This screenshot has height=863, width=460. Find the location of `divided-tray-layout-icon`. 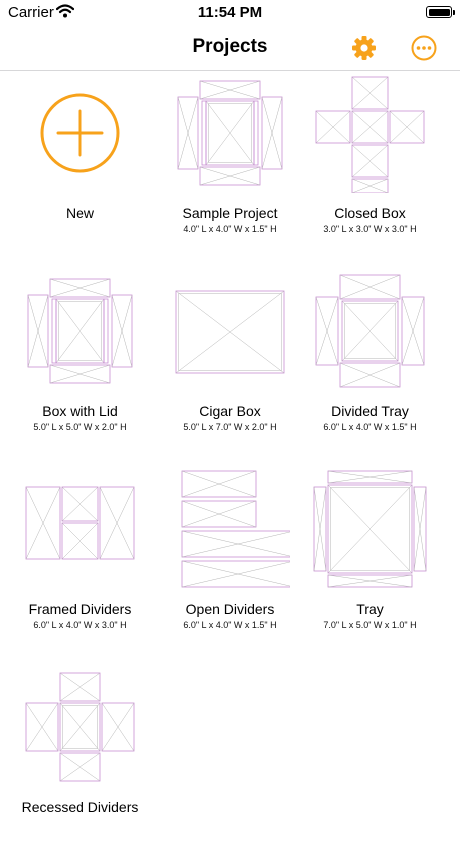

divided-tray-layout-icon is located at coordinates (370, 331).